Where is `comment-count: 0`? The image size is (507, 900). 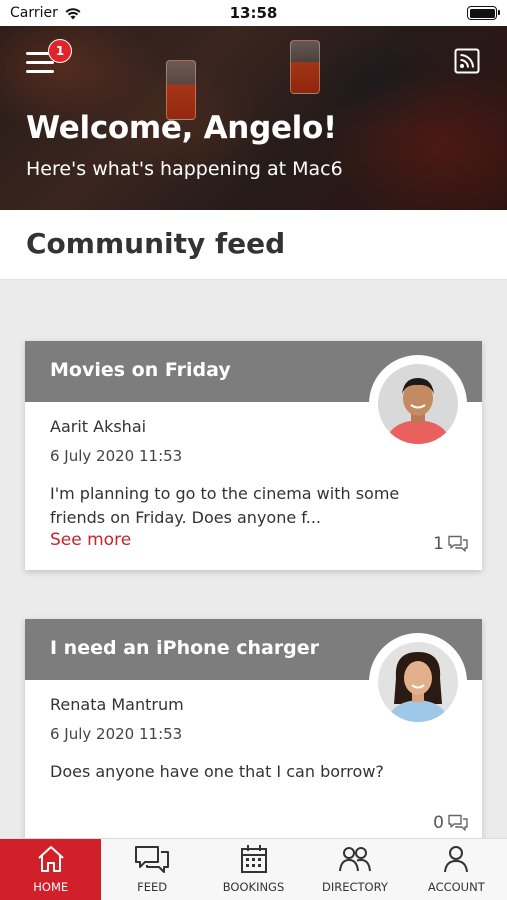 comment-count: 0 is located at coordinates (450, 823).